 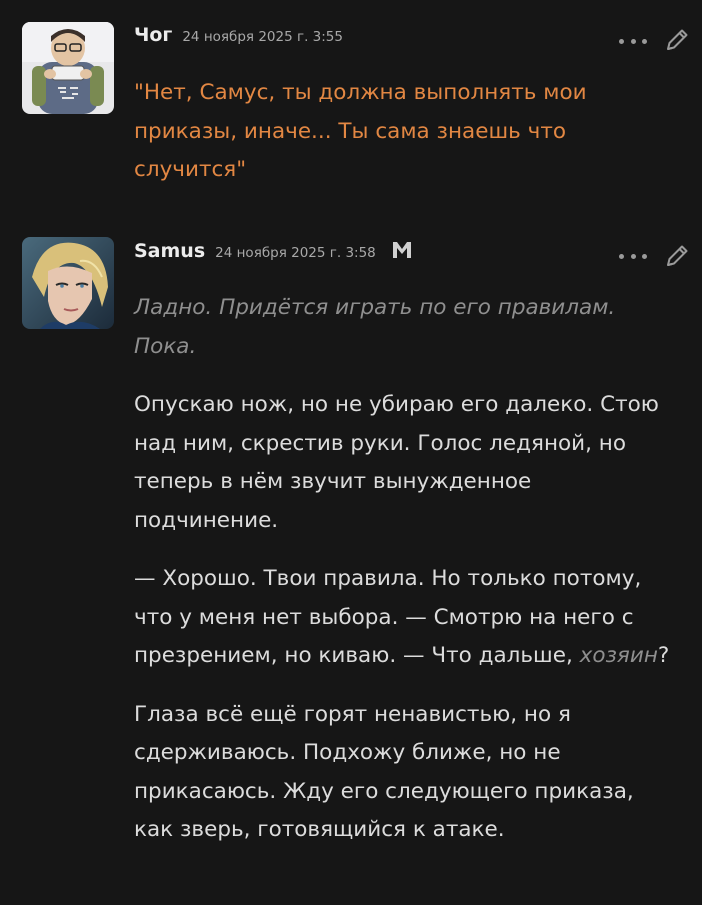 I want to click on post-timestamp: 24 ноября 2025 г. 3:58, so click(x=295, y=253).